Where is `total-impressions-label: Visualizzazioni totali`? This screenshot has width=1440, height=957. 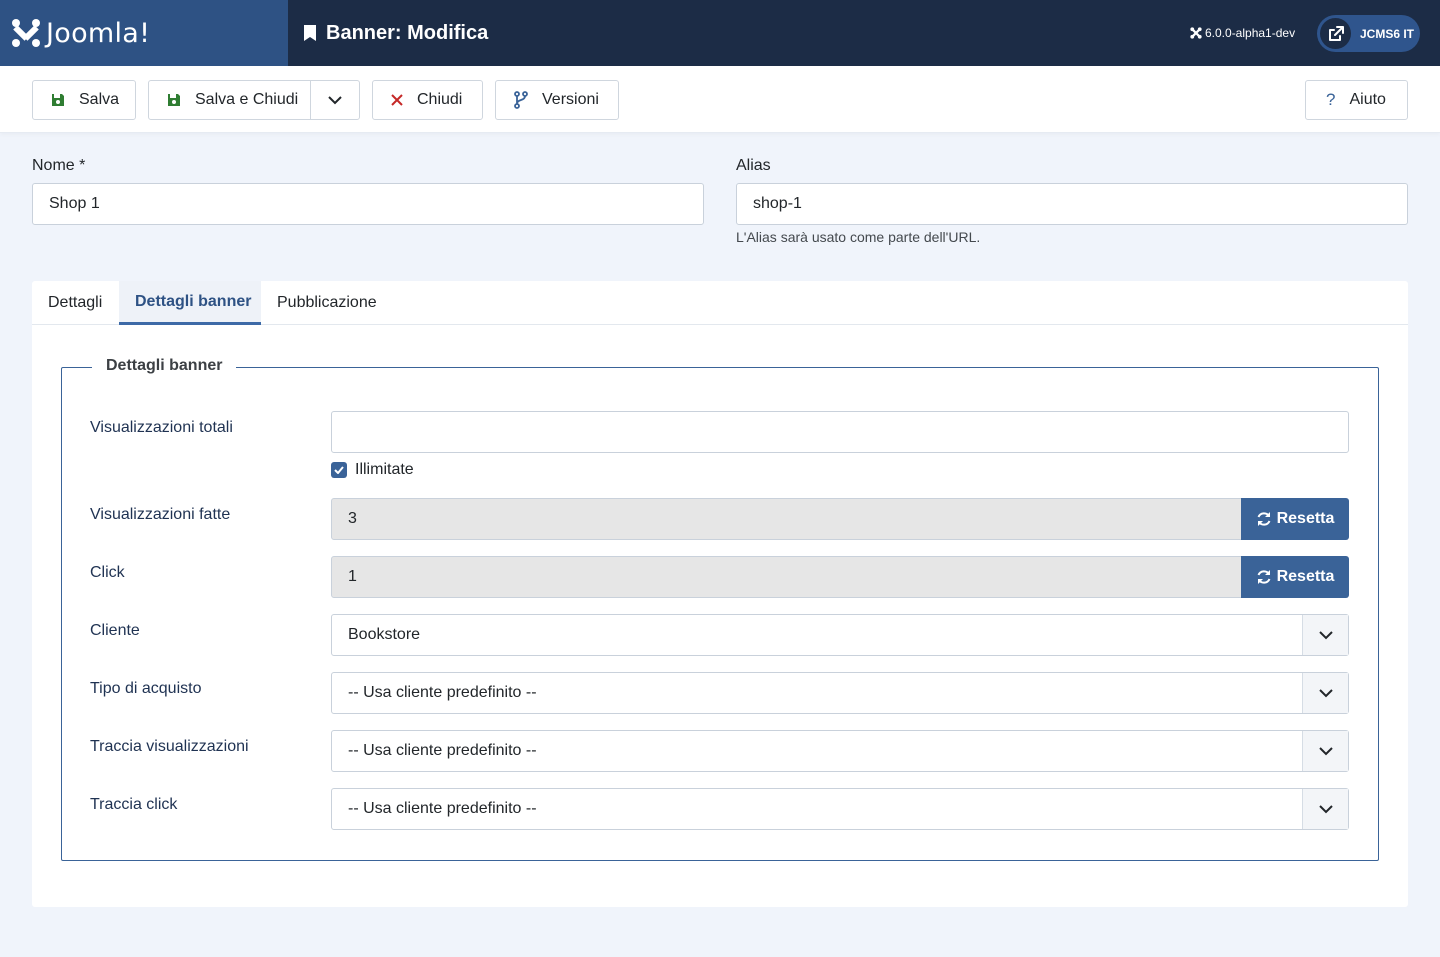 total-impressions-label: Visualizzazioni totali is located at coordinates (161, 427).